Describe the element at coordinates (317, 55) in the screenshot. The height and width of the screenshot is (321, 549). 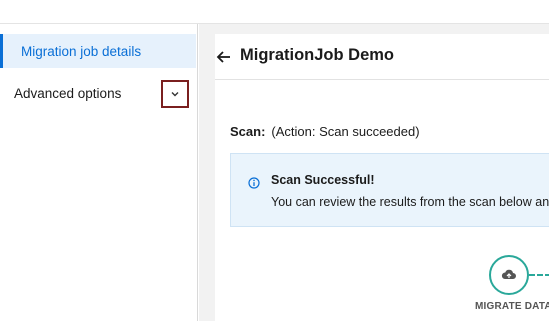
I see `page-title: MigrationJob Demo` at that location.